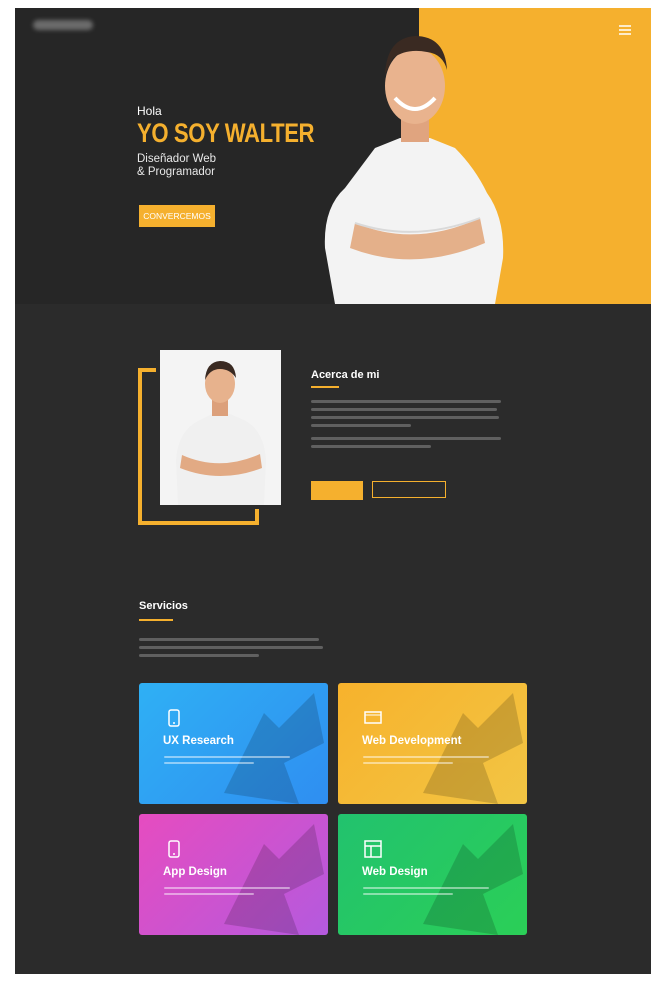  Describe the element at coordinates (625, 30) in the screenshot. I see `menu-icon` at that location.